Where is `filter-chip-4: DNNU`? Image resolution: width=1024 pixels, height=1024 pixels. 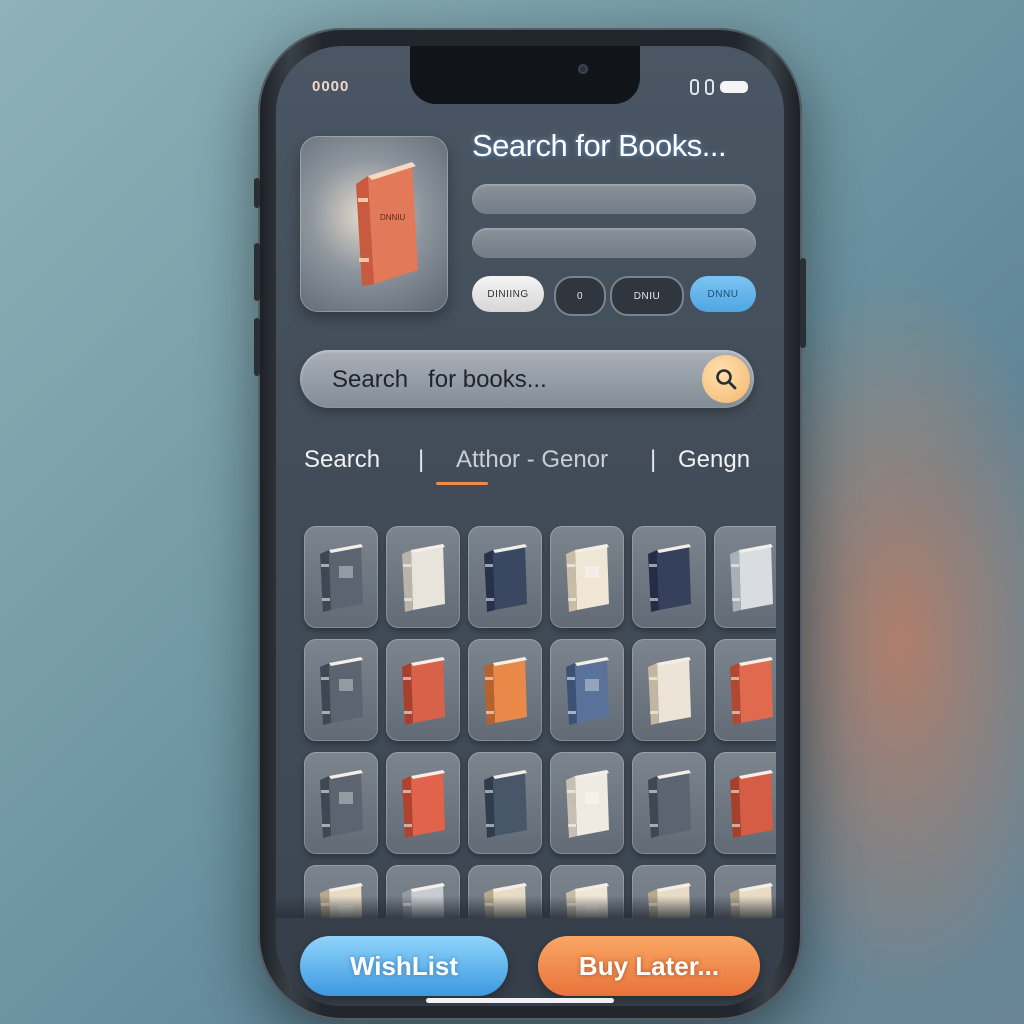 filter-chip-4: DNNU is located at coordinates (723, 294).